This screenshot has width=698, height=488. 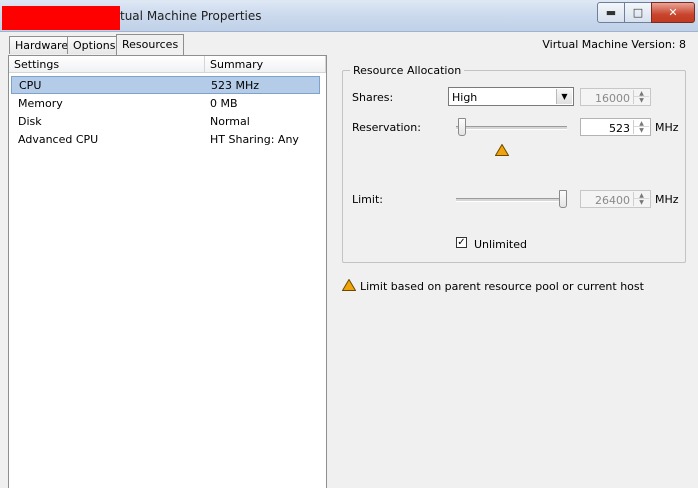 What do you see at coordinates (167, 103) in the screenshot?
I see `table-row-memory: Memory 0 MB` at bounding box center [167, 103].